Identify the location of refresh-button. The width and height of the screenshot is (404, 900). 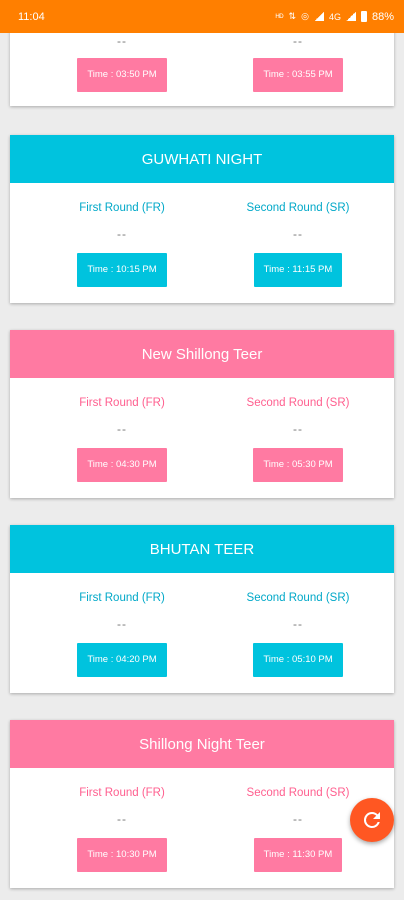
(372, 820).